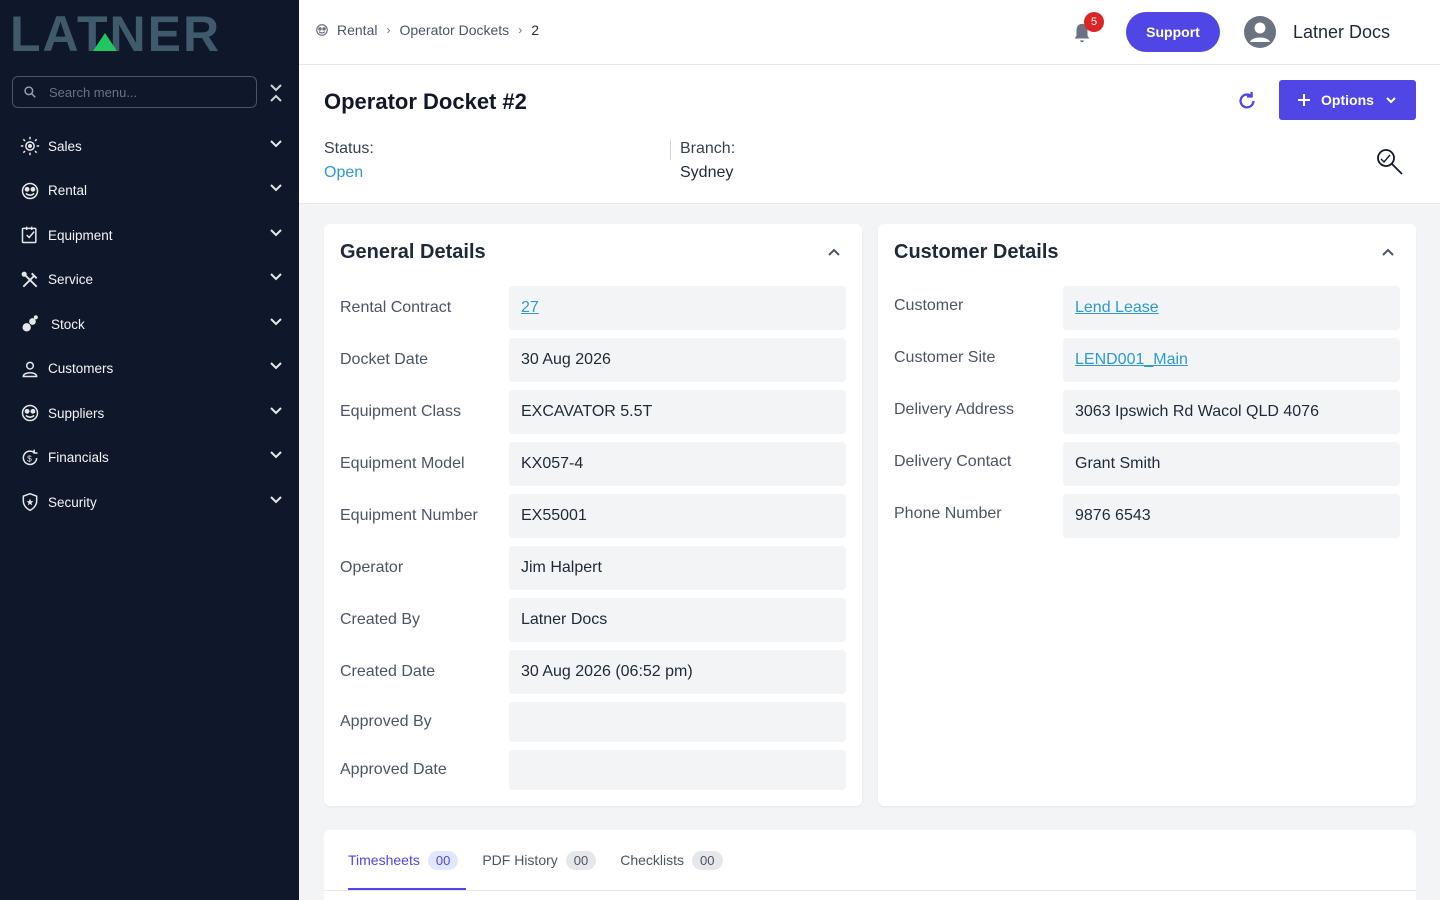  I want to click on created-date-row: Created Date 30 Aug 2026 (06:52 pm), so click(593, 672).